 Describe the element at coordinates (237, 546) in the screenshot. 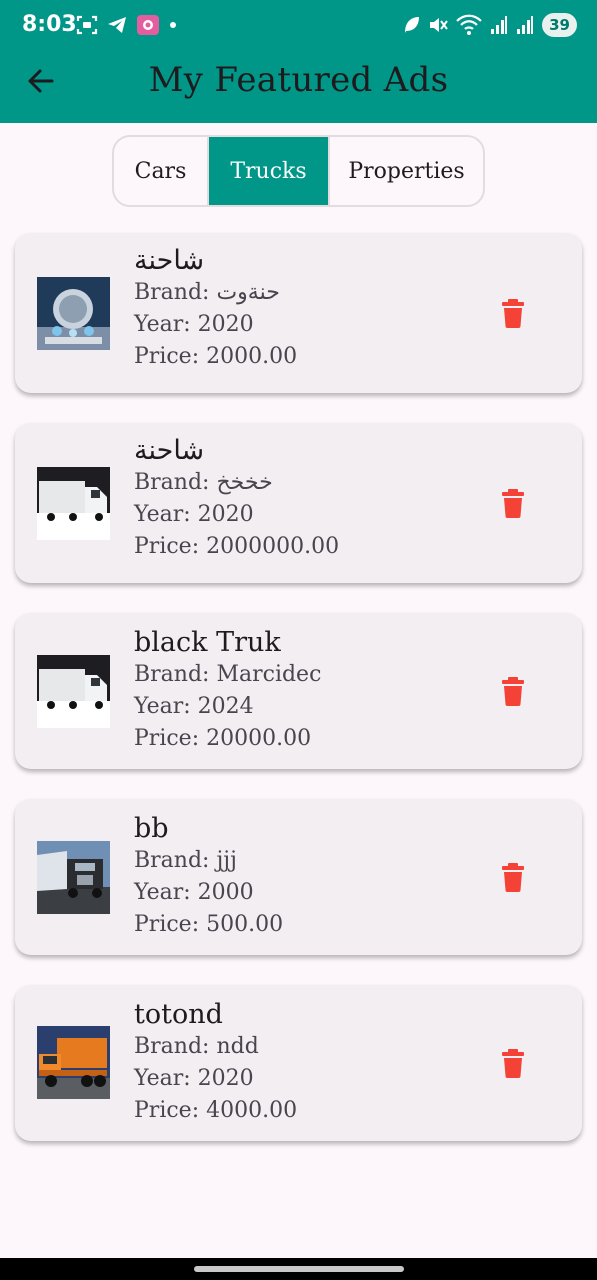

I see `ad-price: Price: 2000000.00` at that location.